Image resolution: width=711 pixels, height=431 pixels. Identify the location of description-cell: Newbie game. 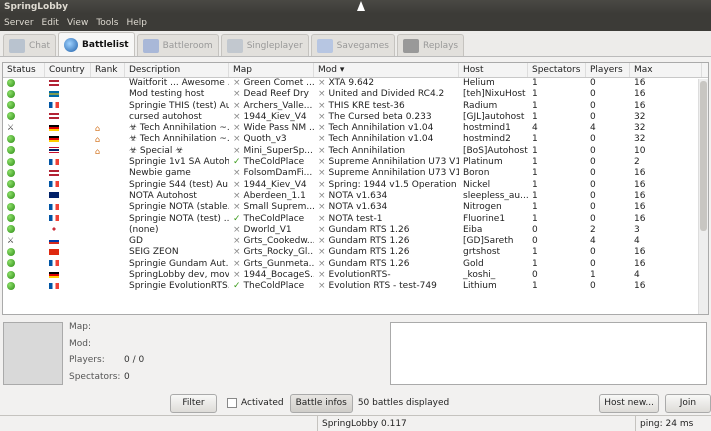
(160, 173).